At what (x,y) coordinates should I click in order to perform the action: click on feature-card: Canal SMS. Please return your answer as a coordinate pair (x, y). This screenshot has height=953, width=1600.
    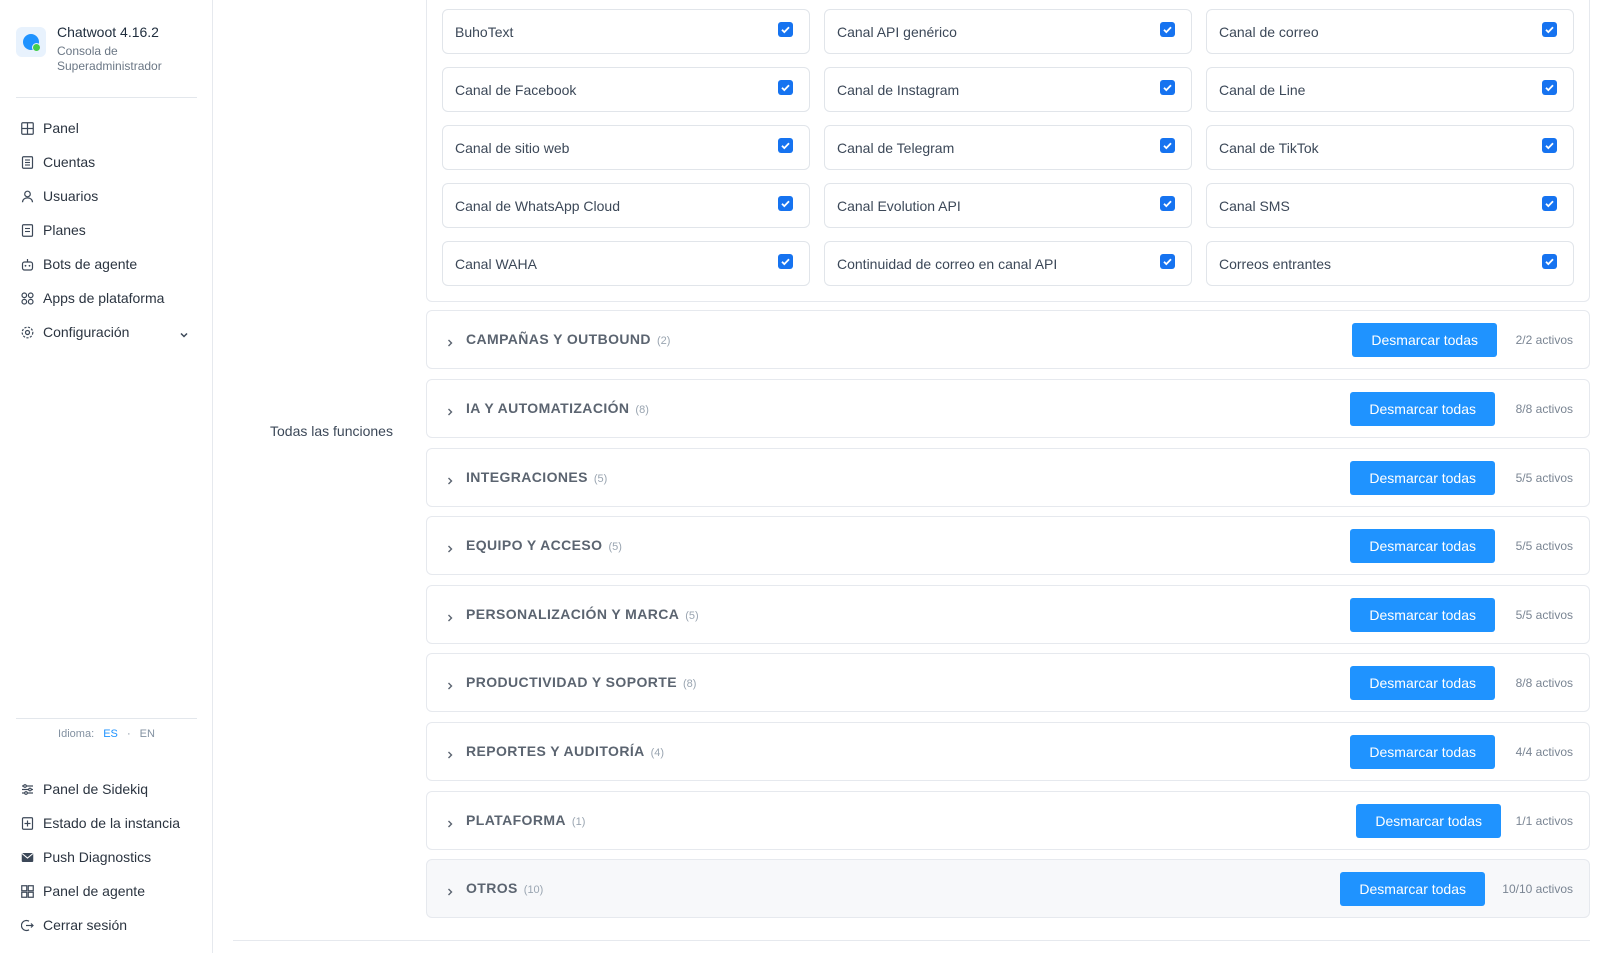
    Looking at the image, I should click on (1390, 205).